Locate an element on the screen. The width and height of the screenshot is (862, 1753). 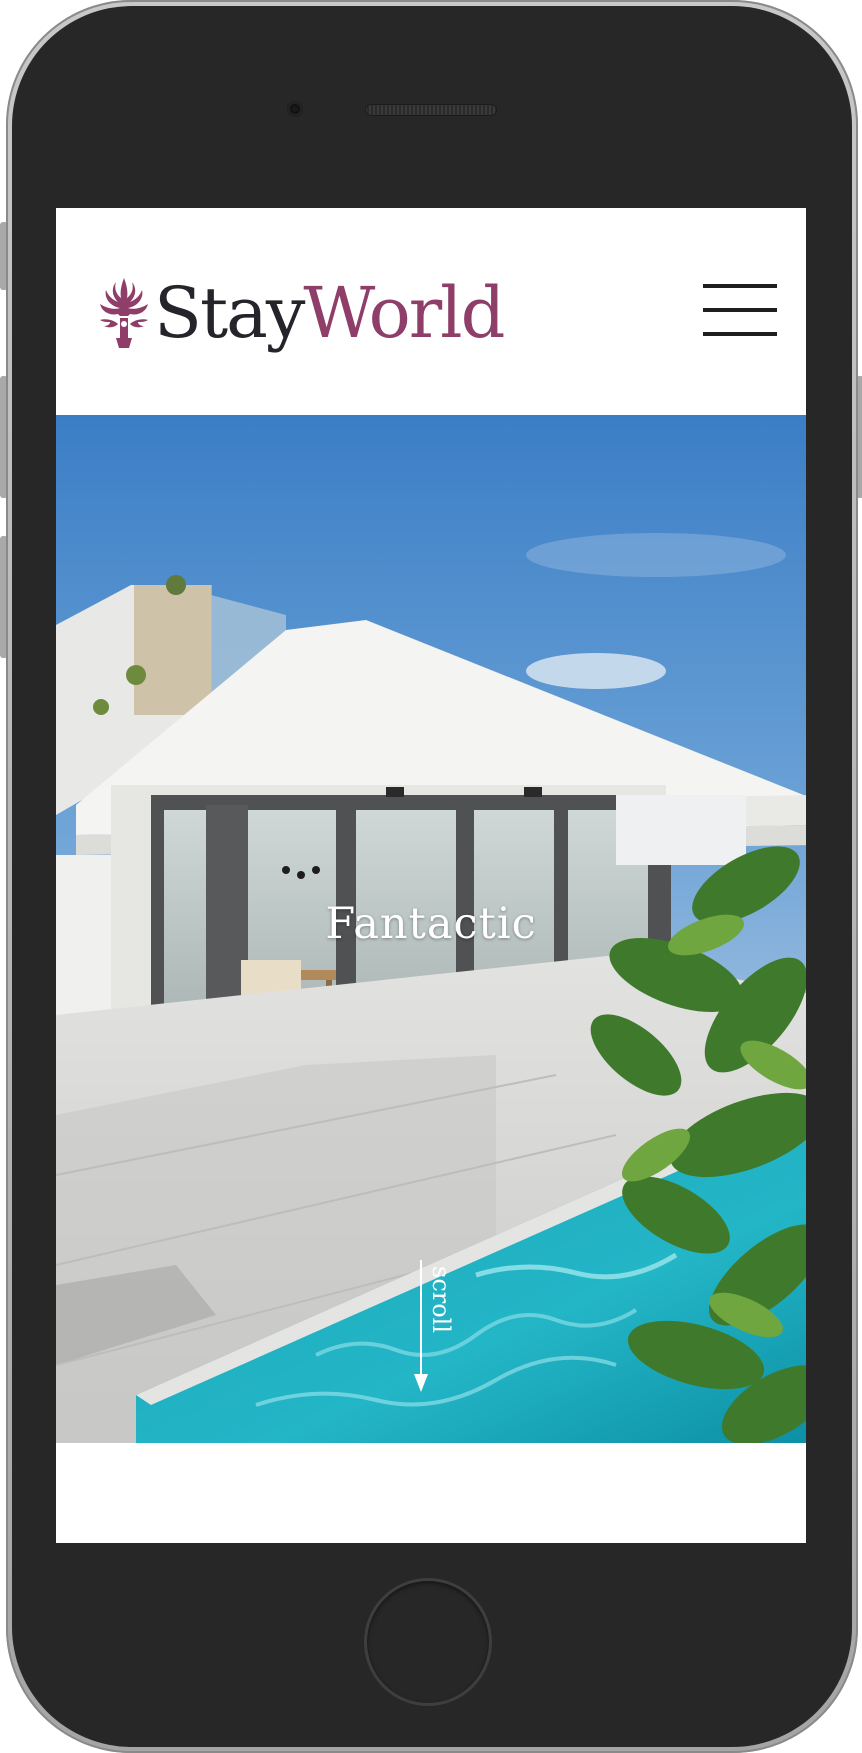
fleur-ornament-icon is located at coordinates (124, 313).